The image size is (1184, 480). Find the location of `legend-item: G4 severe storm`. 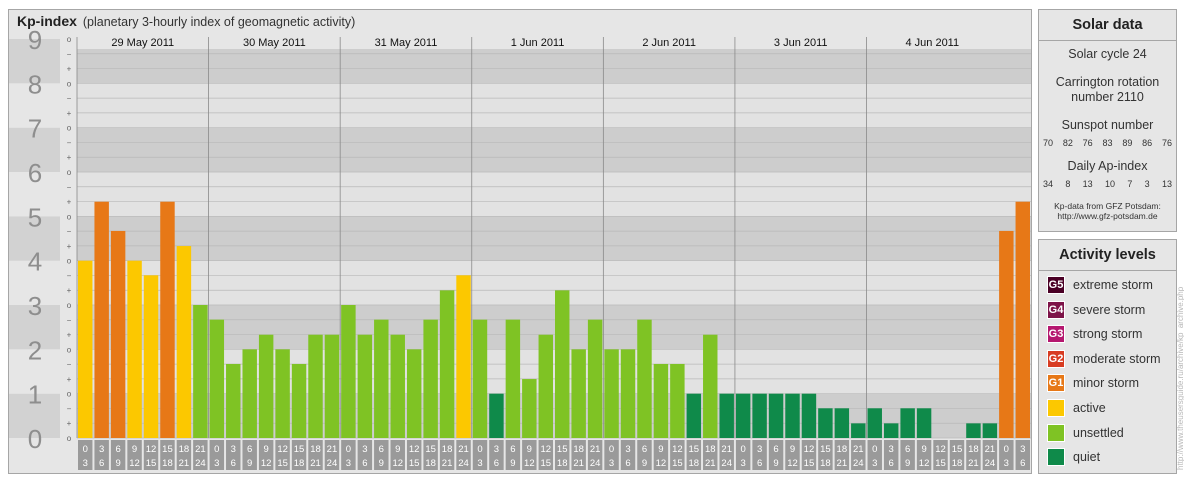

legend-item: G4 severe storm is located at coordinates (1096, 310).